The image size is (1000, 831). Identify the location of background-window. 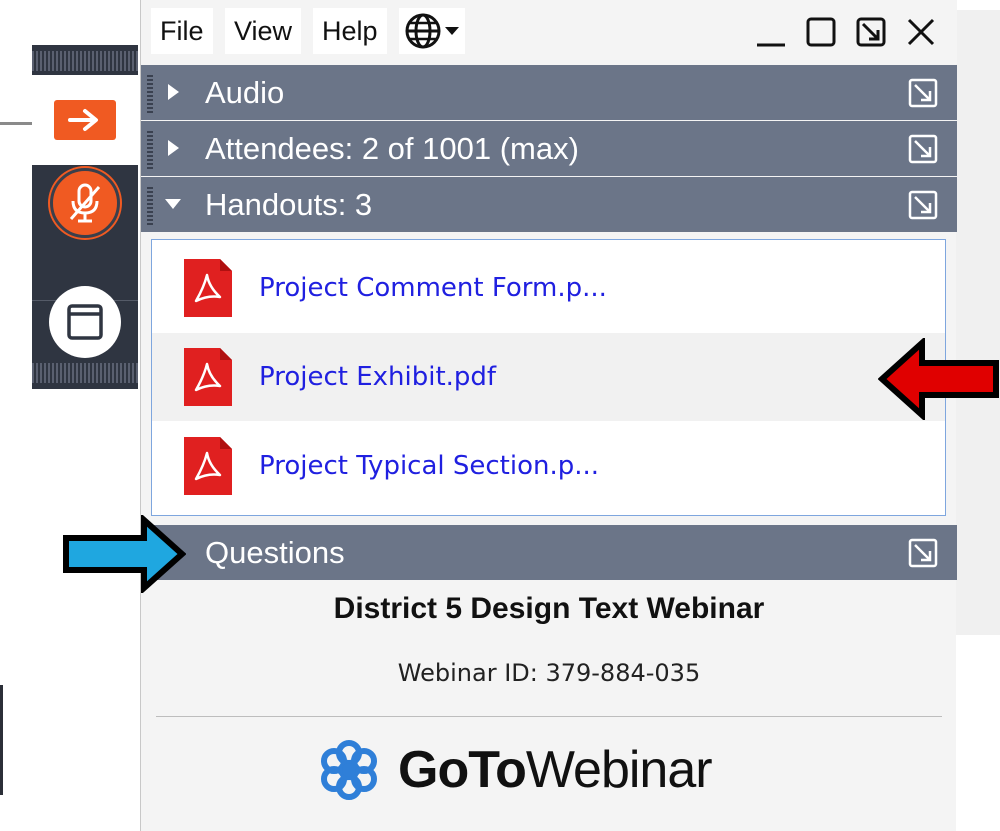
(977, 322).